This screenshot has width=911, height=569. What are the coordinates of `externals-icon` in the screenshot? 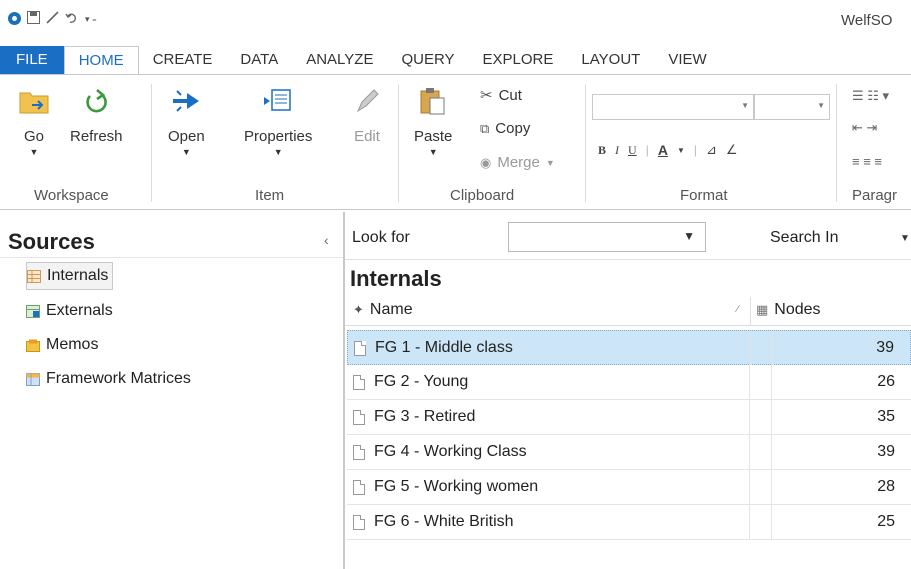 It's located at (33, 311).